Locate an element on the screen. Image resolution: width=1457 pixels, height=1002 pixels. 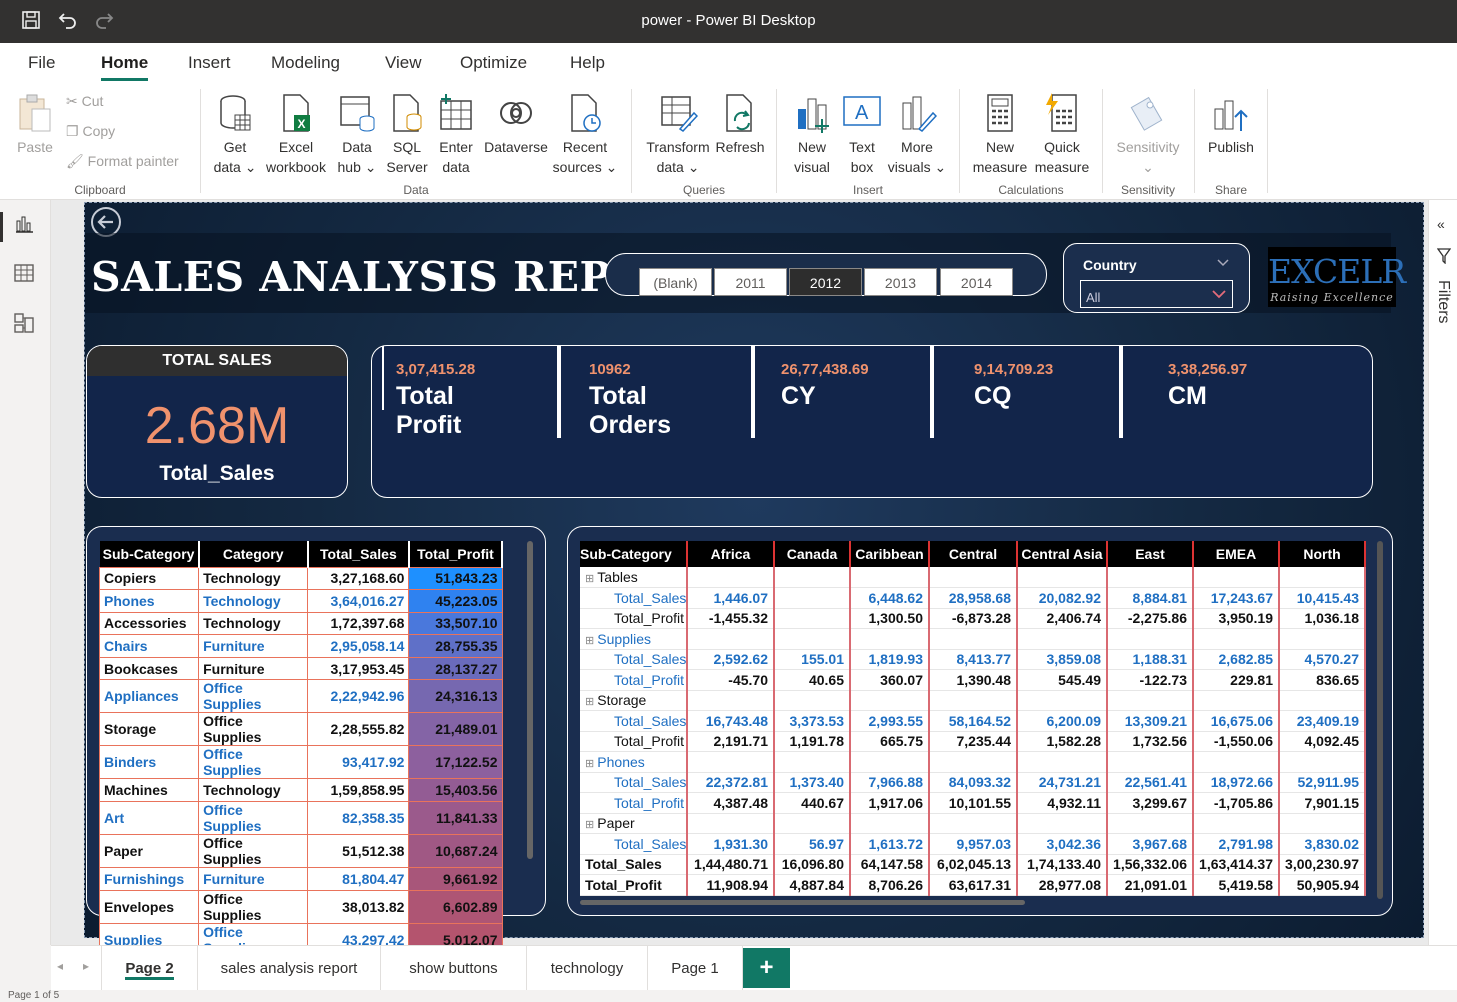
more-visuals-button: More visuals ⌄ is located at coordinates (917, 135).